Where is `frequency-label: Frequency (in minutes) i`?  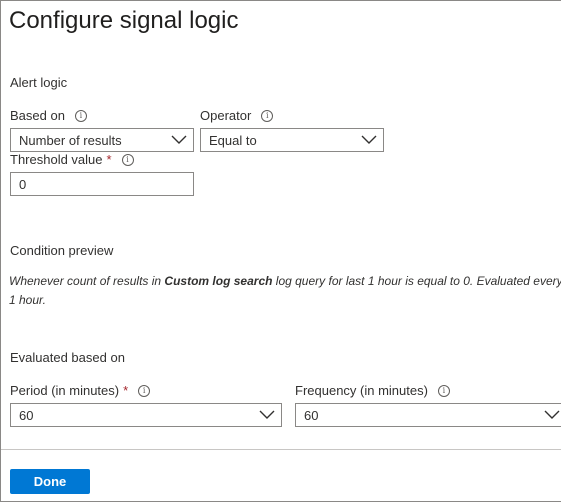
frequency-label: Frequency (in minutes) i is located at coordinates (372, 390).